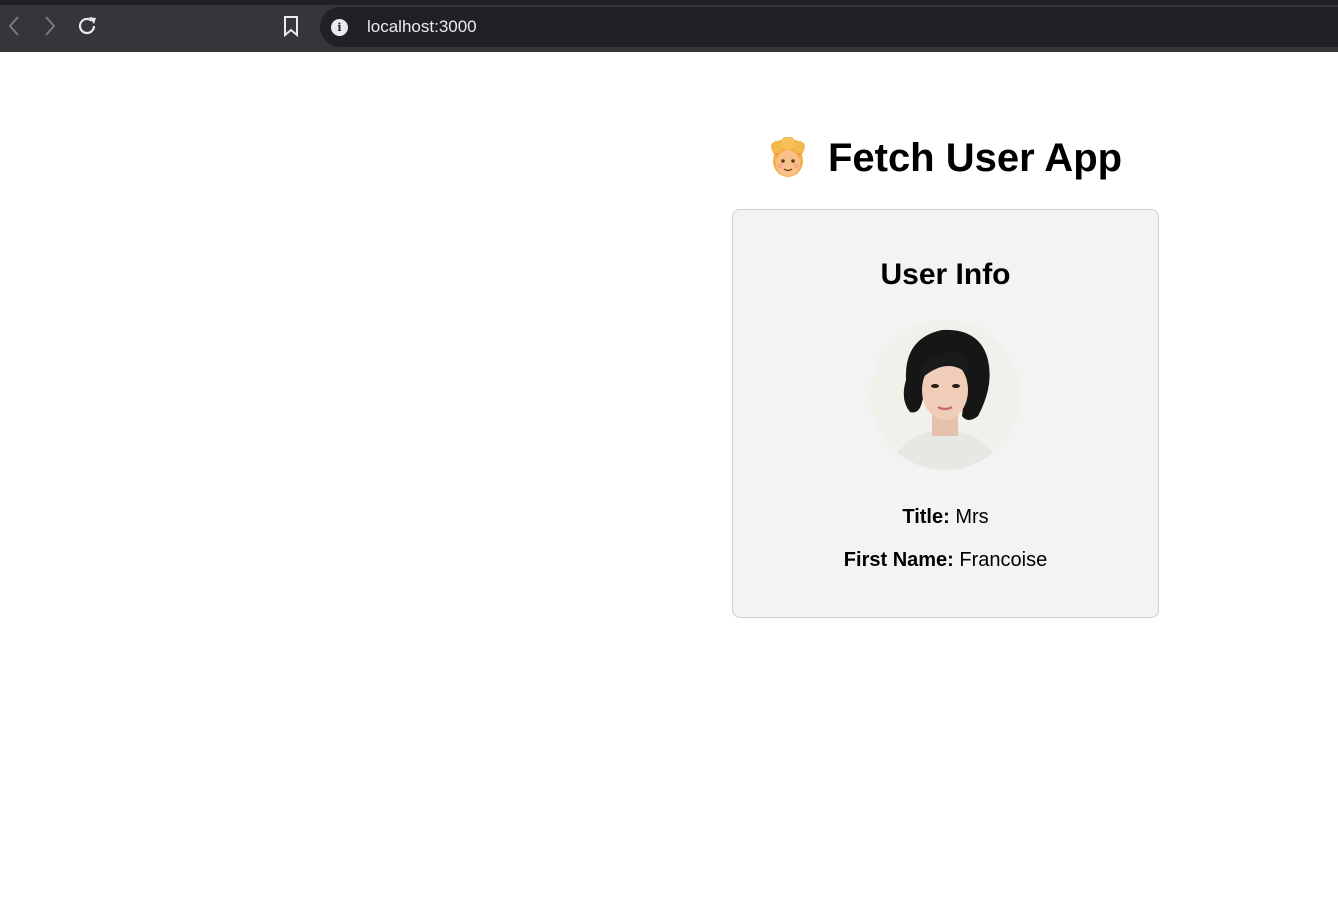 The image size is (1338, 923). Describe the element at coordinates (945, 395) in the screenshot. I see `avatar` at that location.